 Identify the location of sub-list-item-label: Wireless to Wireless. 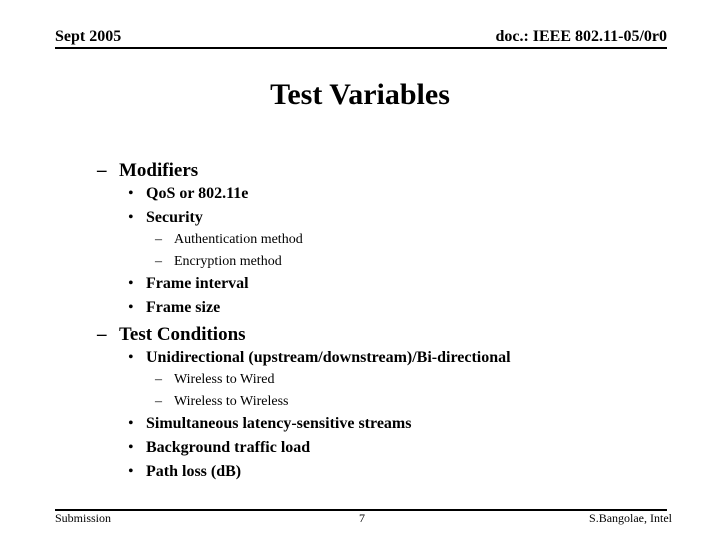
(231, 401).